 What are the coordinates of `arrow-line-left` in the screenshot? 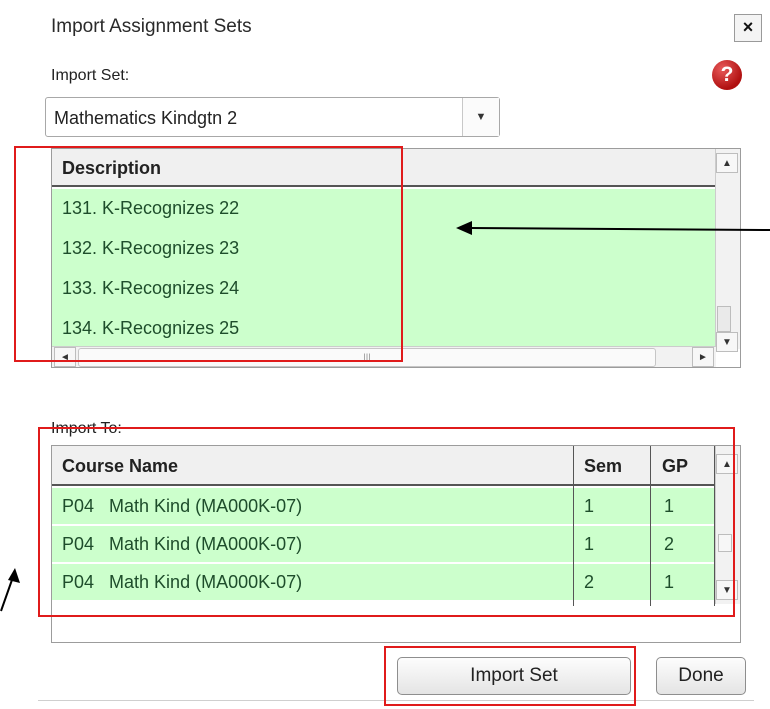 It's located at (619, 229).